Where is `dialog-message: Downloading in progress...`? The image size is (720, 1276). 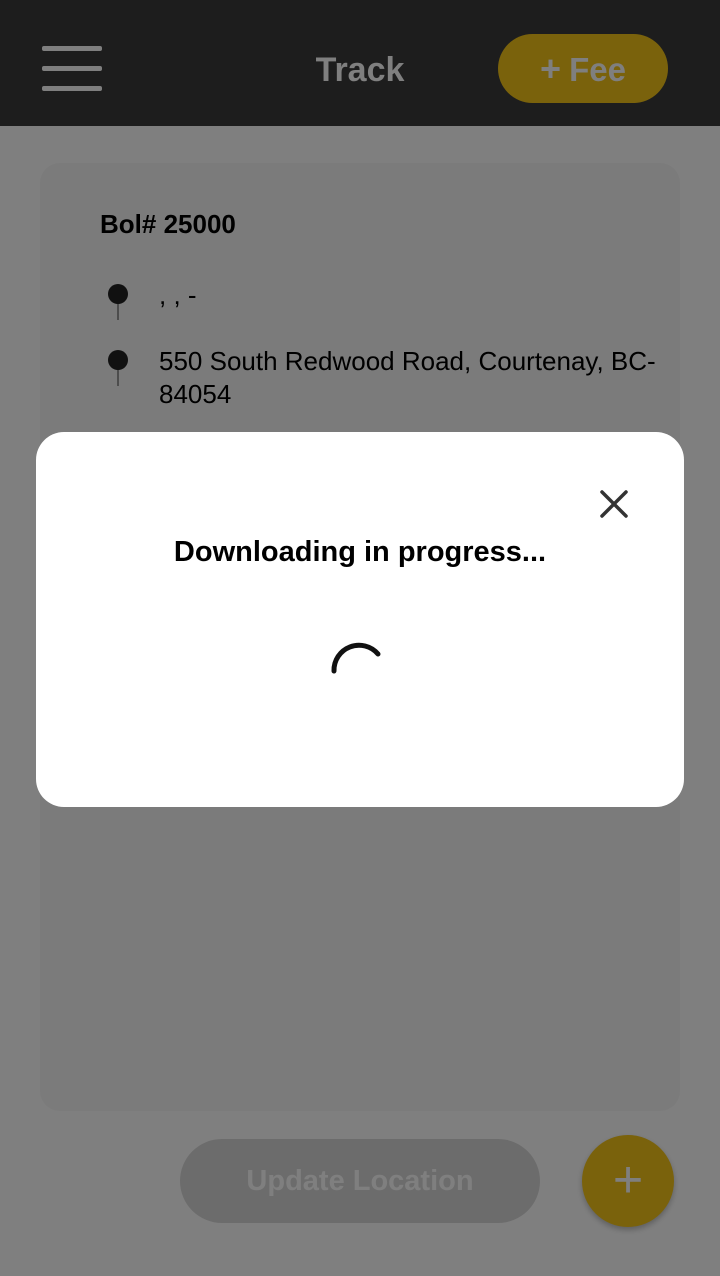 dialog-message: Downloading in progress... is located at coordinates (360, 552).